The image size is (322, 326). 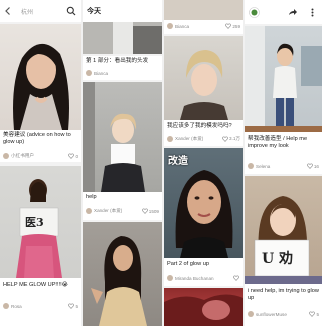 I want to click on author-name: sunflowerMuse, so click(x=282, y=314).